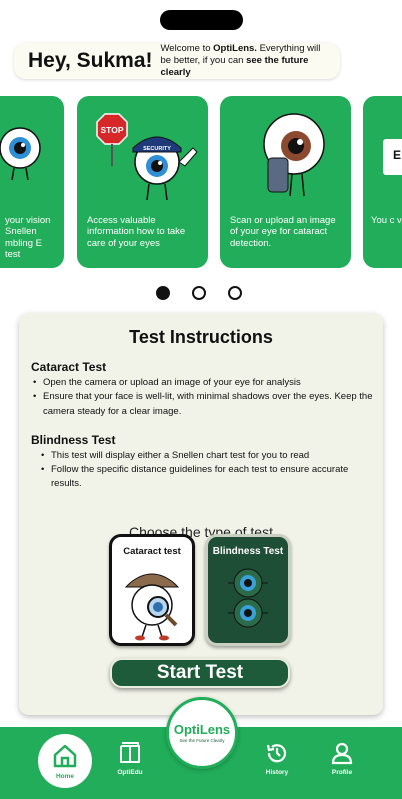 This screenshot has width=402, height=799. I want to click on carousel-card-vision-test: your vision Snellen mbling E test, so click(32, 182).